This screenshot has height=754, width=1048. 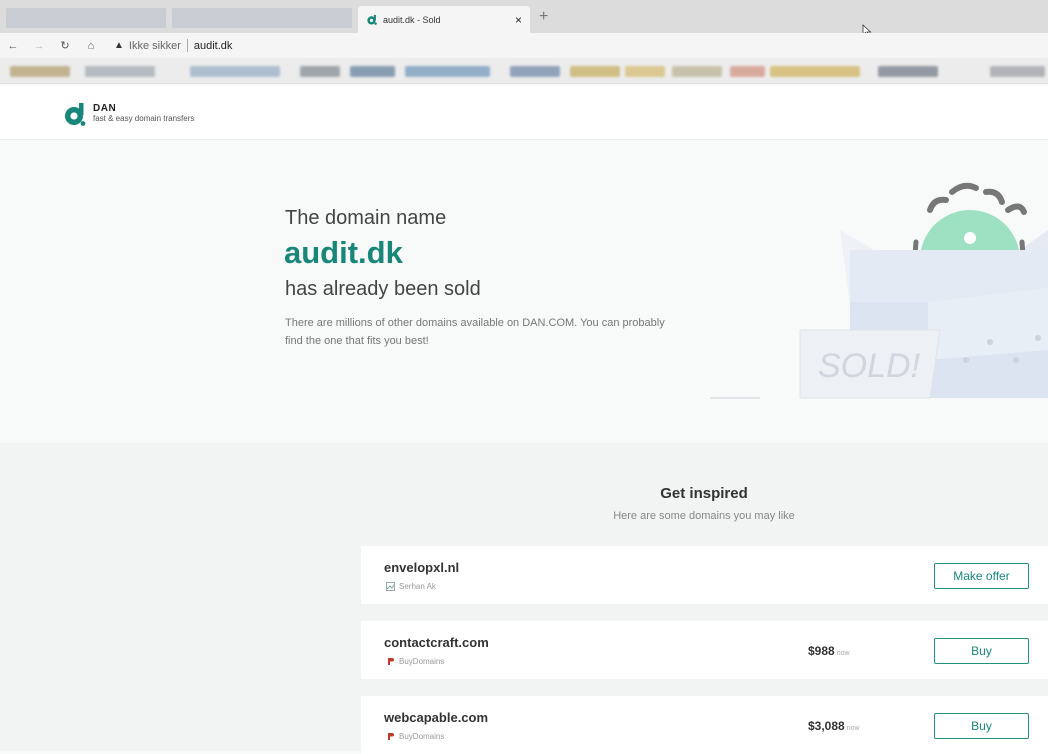 What do you see at coordinates (524, 112) in the screenshot?
I see `site-header: DAN fast & easy domain transfers` at bounding box center [524, 112].